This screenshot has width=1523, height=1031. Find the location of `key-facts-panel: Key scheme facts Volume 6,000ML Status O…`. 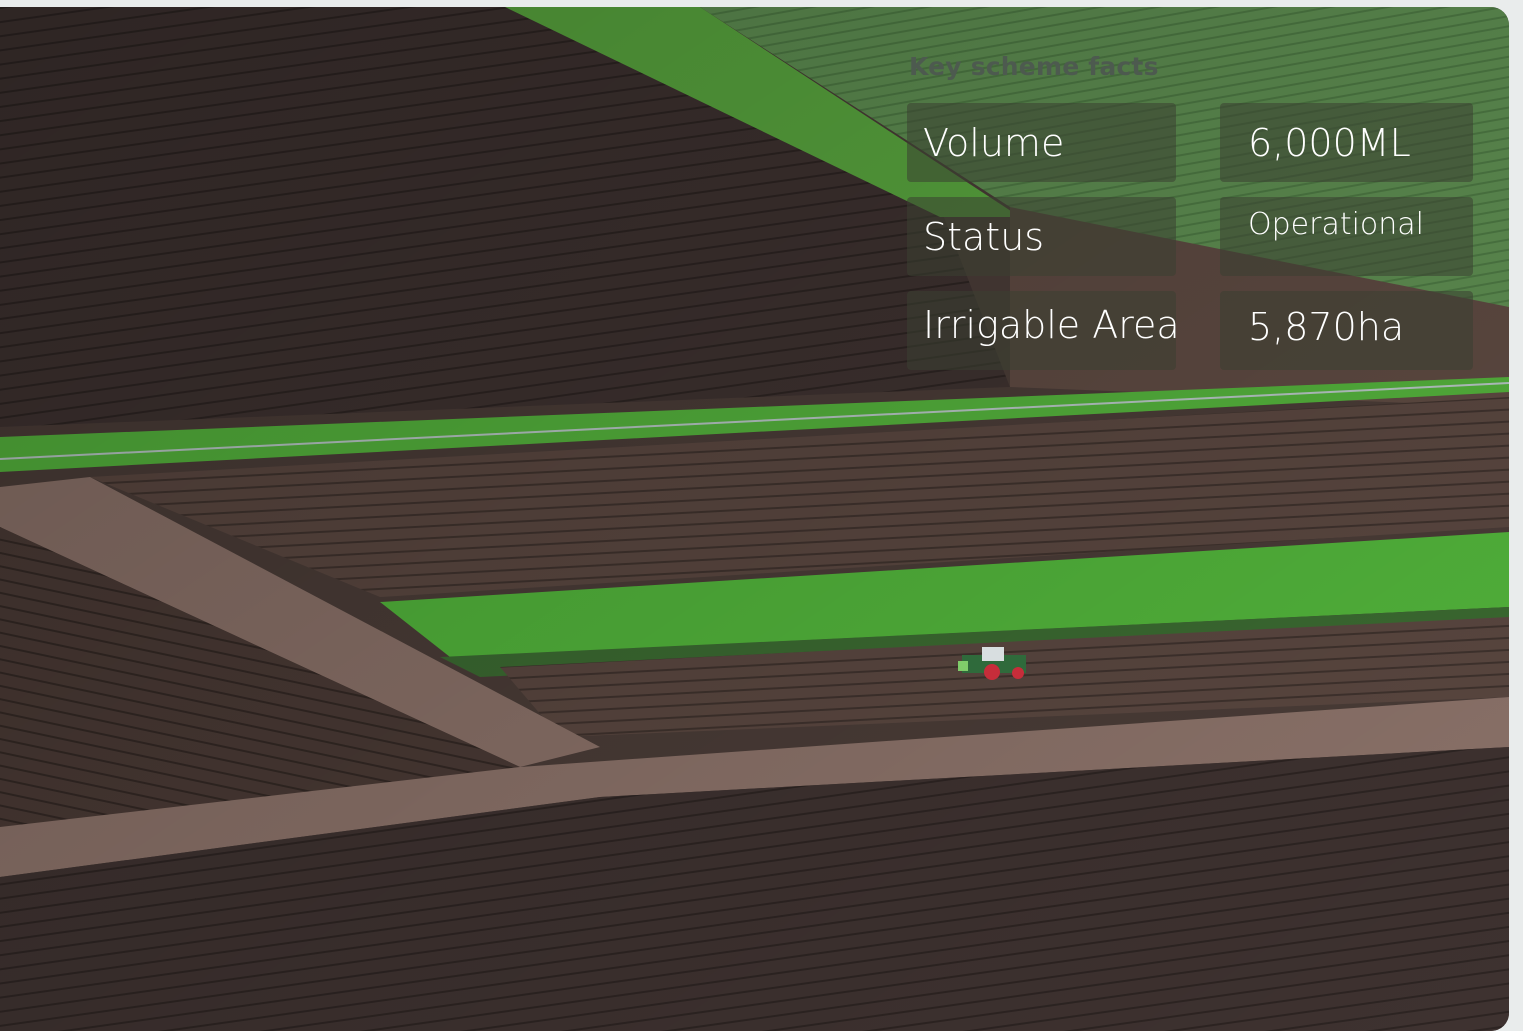

key-facts-panel: Key scheme facts Volume 6,000ML Status O… is located at coordinates (1190, 216).